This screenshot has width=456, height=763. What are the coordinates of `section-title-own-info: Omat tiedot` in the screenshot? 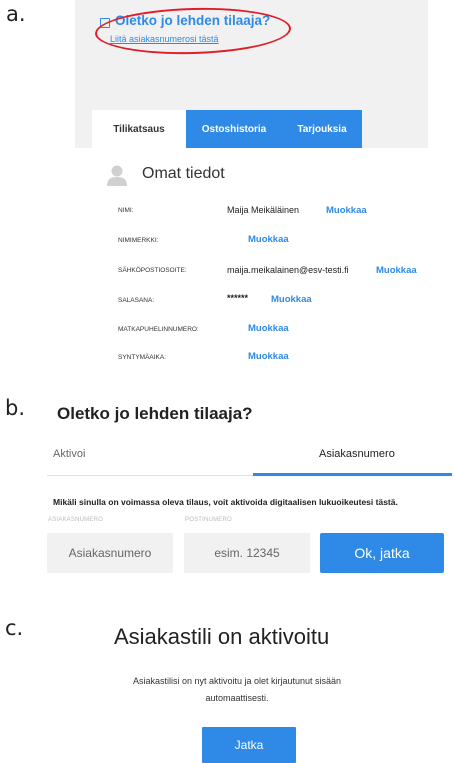 It's located at (183, 173).